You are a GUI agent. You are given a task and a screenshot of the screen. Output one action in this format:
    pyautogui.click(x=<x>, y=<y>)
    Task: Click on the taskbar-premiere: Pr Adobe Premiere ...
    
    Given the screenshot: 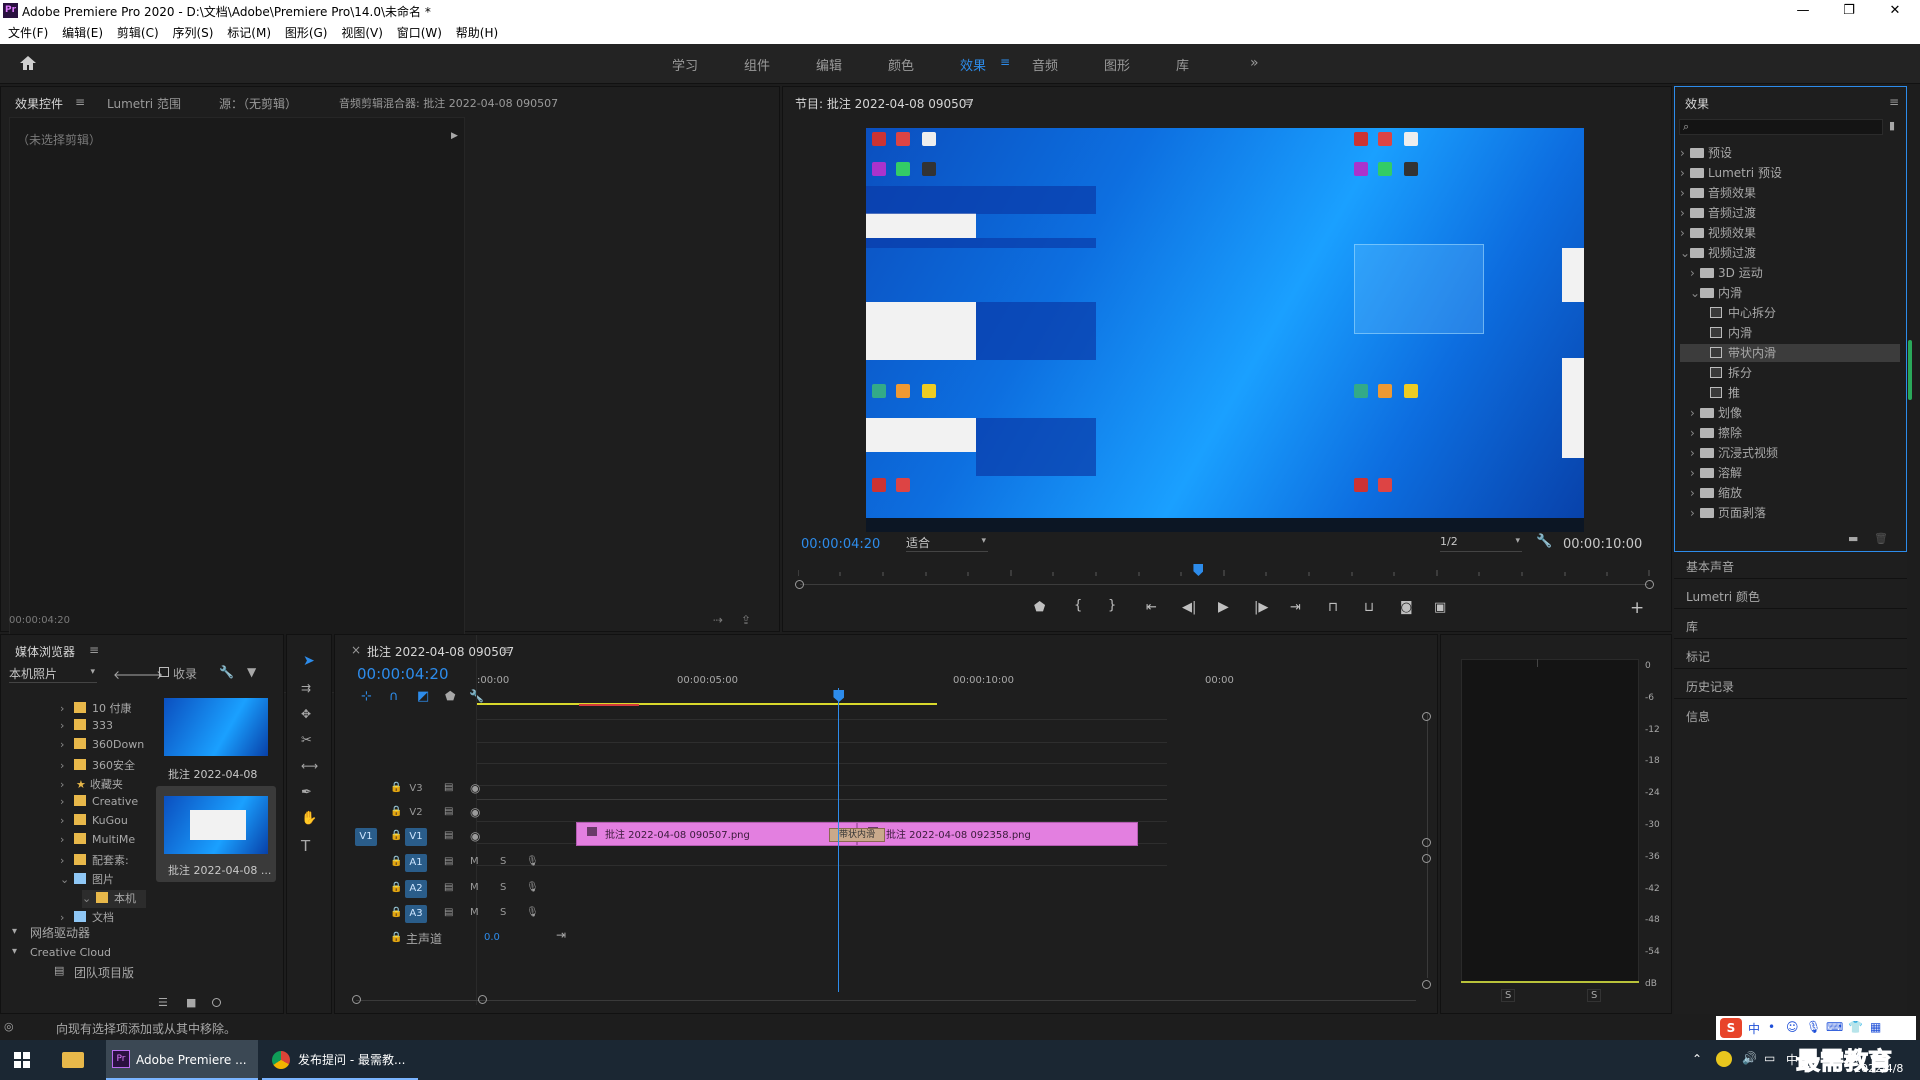 What is the action you would take?
    pyautogui.click(x=182, y=1060)
    